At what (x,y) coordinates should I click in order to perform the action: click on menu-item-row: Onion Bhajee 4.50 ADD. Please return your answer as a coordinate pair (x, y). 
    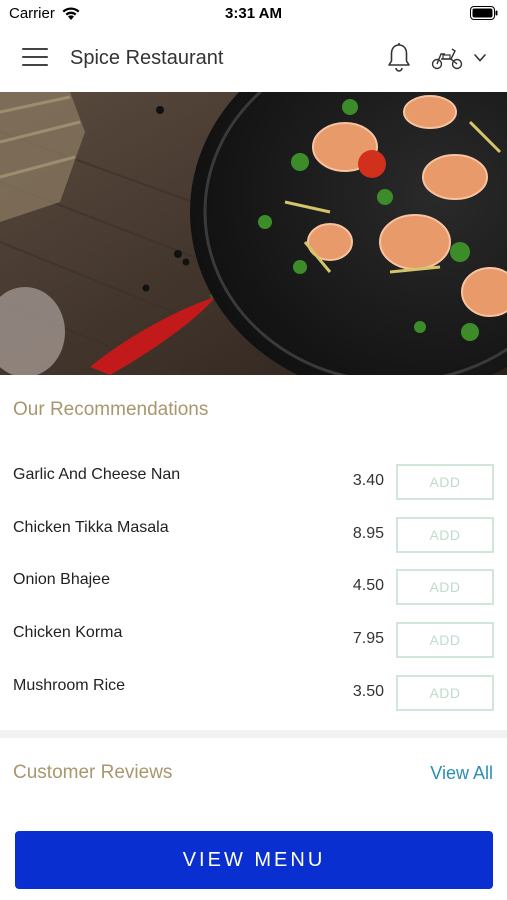
    Looking at the image, I should click on (253, 589).